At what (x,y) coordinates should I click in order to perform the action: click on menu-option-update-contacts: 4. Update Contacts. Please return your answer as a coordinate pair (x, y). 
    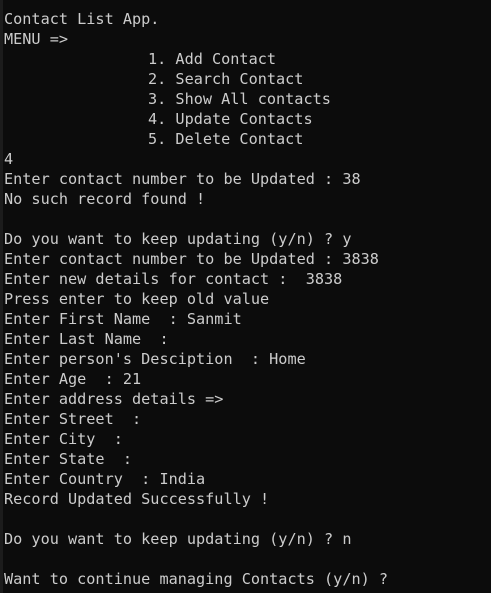
    Looking at the image, I should click on (230, 119).